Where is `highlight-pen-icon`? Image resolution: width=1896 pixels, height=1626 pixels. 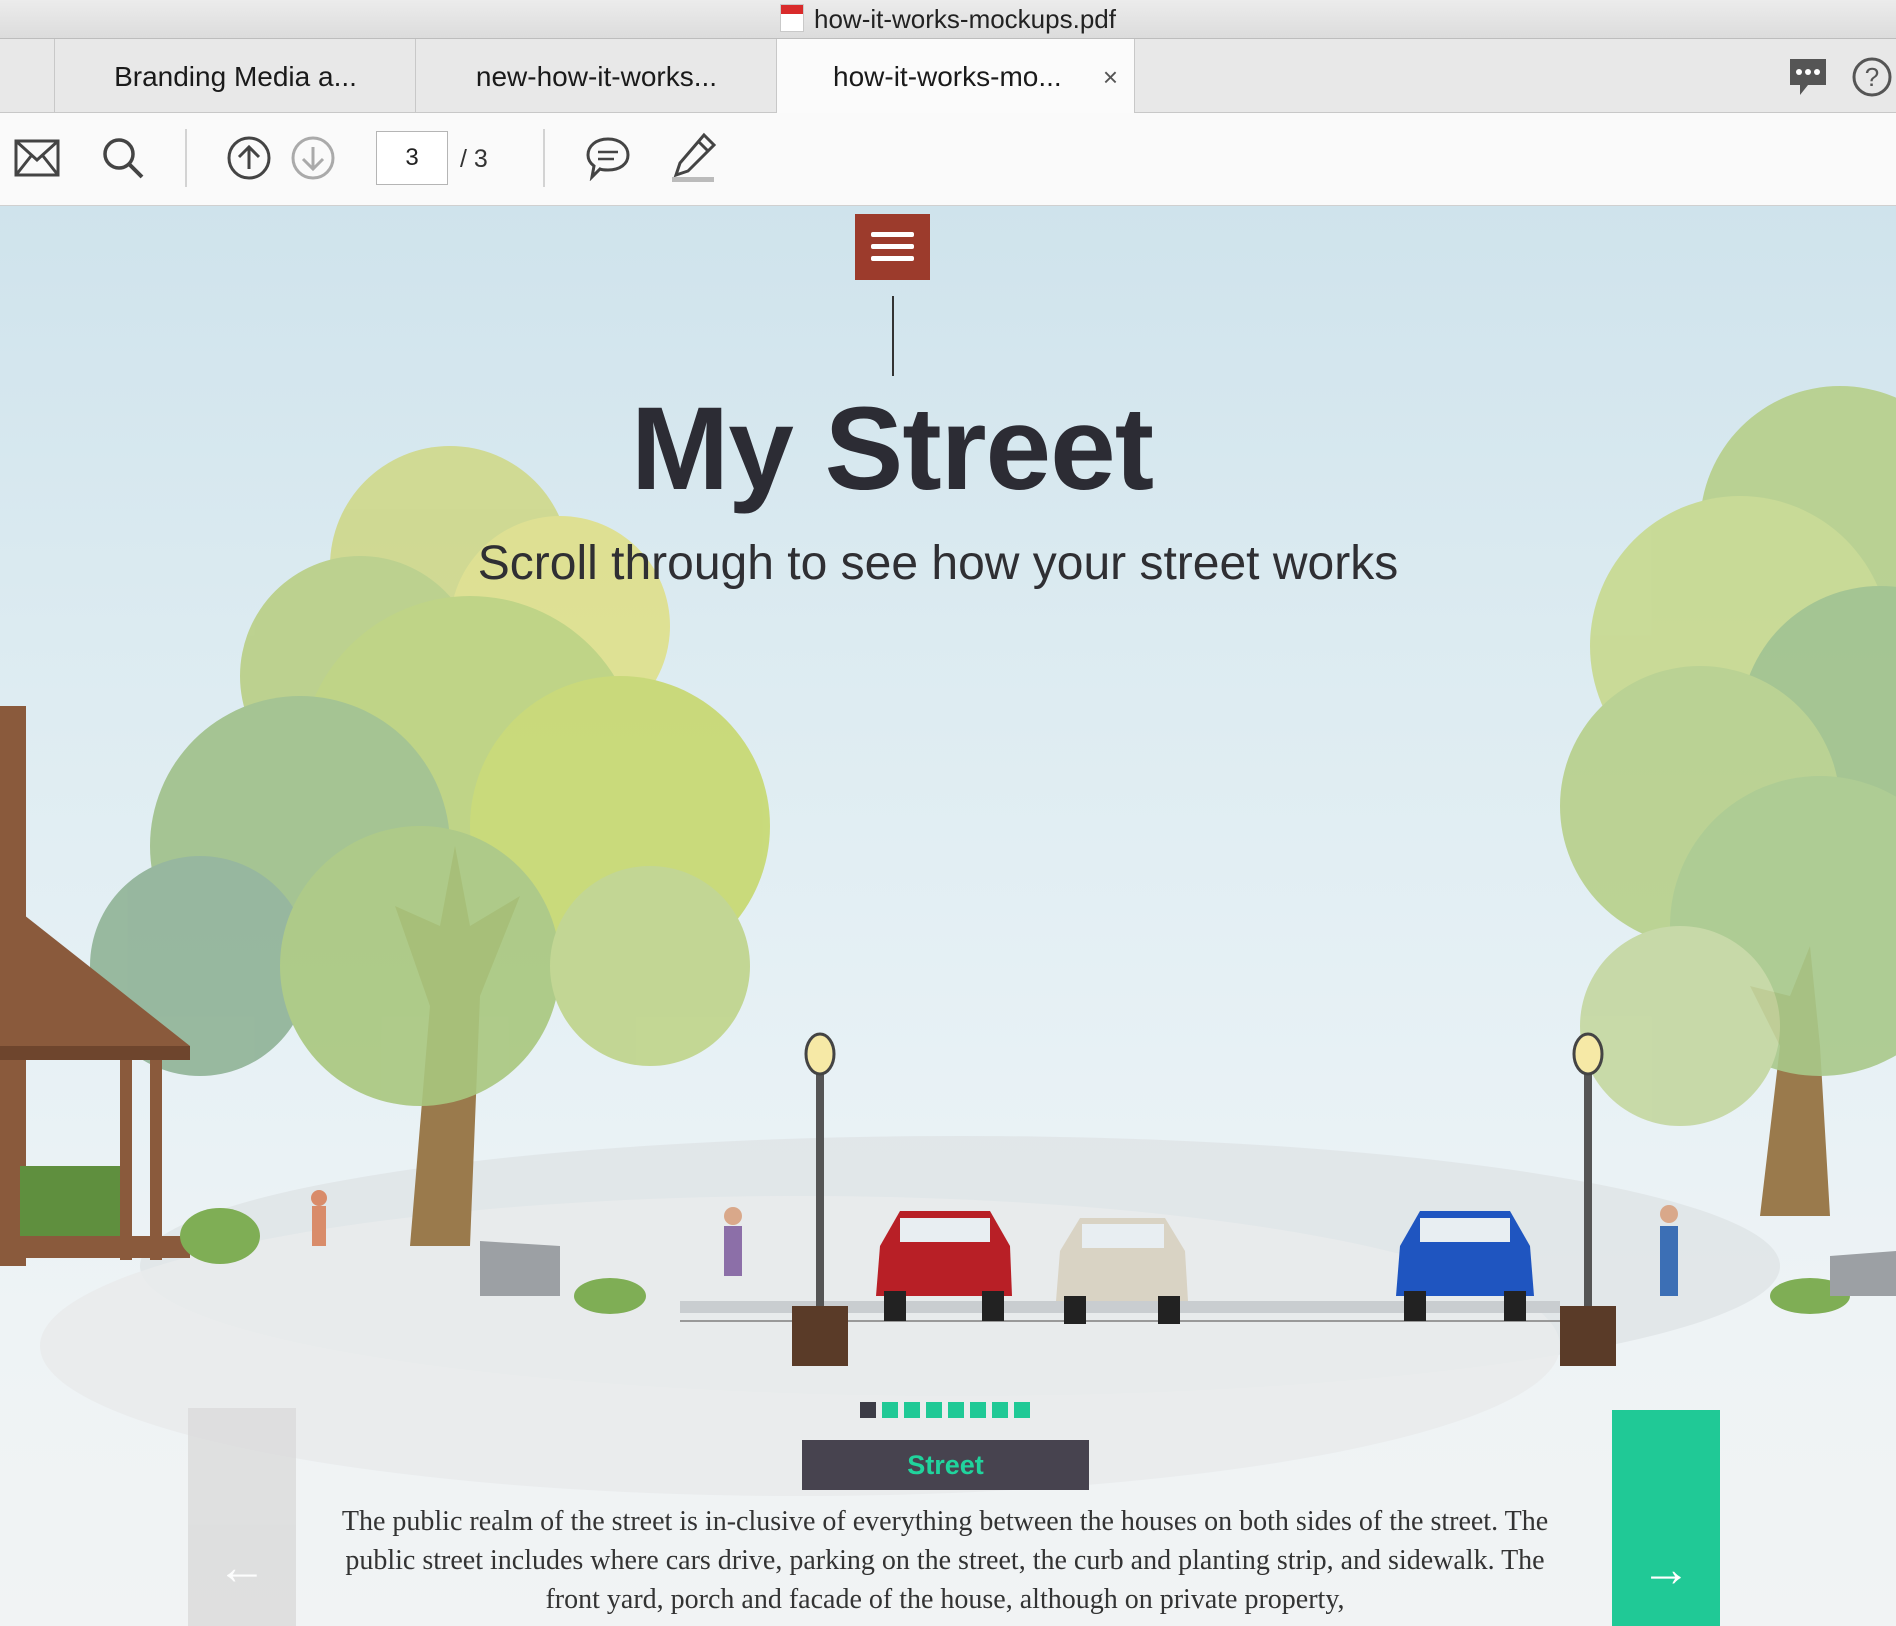 highlight-pen-icon is located at coordinates (693, 157).